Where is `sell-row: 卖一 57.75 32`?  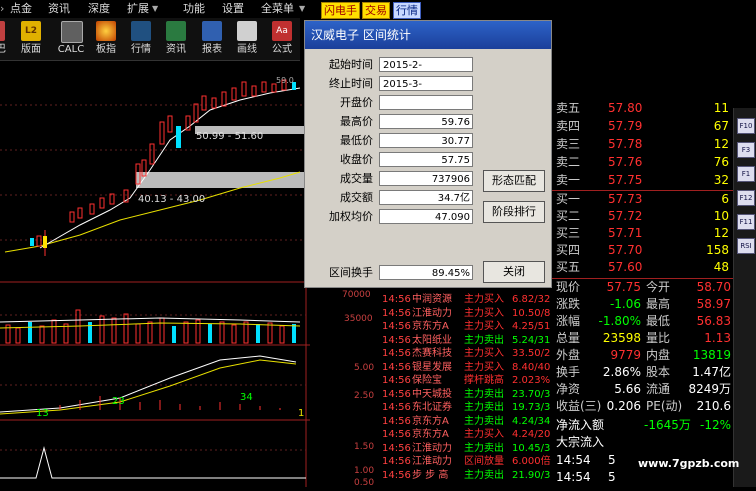
sell-row: 卖一 57.75 32 is located at coordinates (642, 180).